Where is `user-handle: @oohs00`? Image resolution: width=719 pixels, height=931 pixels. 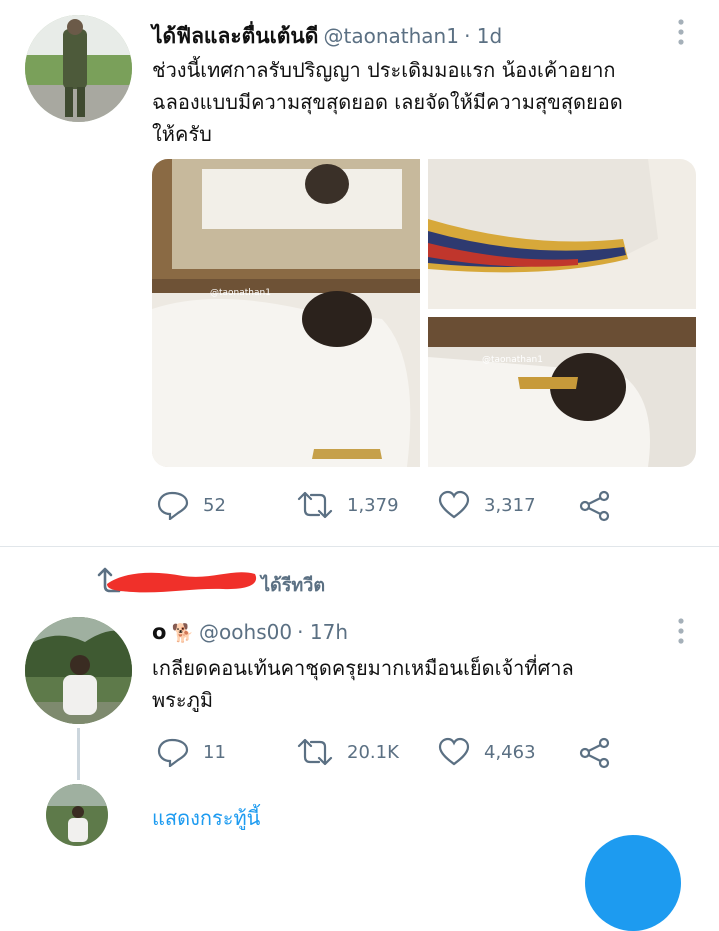
user-handle: @oohs00 is located at coordinates (245, 632).